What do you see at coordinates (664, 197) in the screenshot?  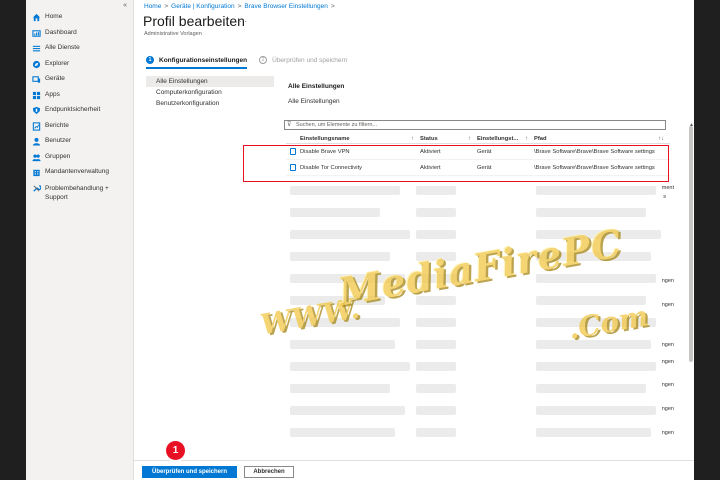 I see `truncated-text: s` at bounding box center [664, 197].